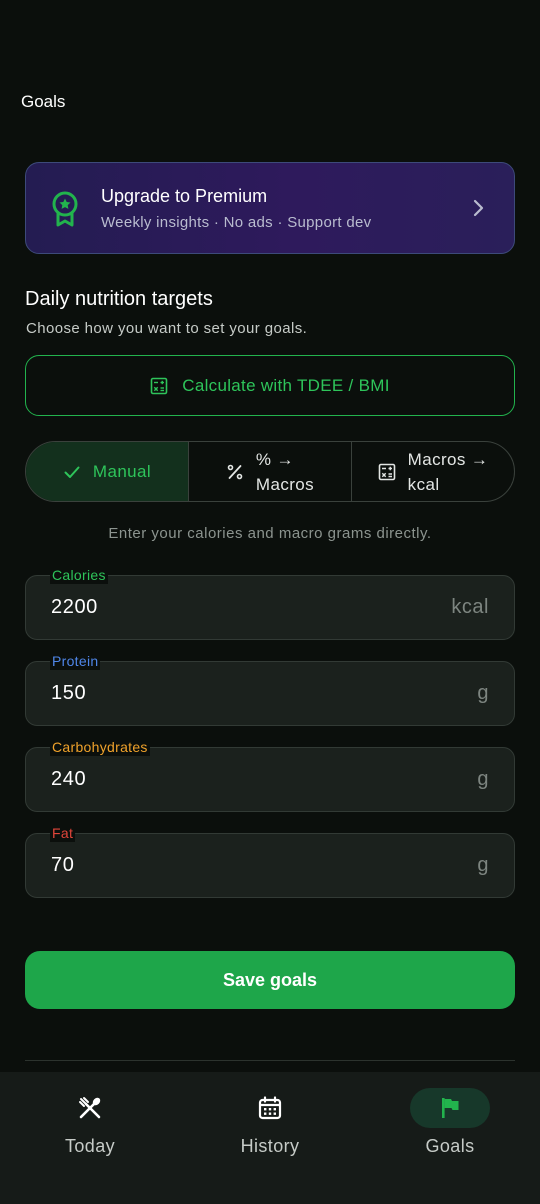  What do you see at coordinates (483, 693) in the screenshot?
I see `protein-unit: g` at bounding box center [483, 693].